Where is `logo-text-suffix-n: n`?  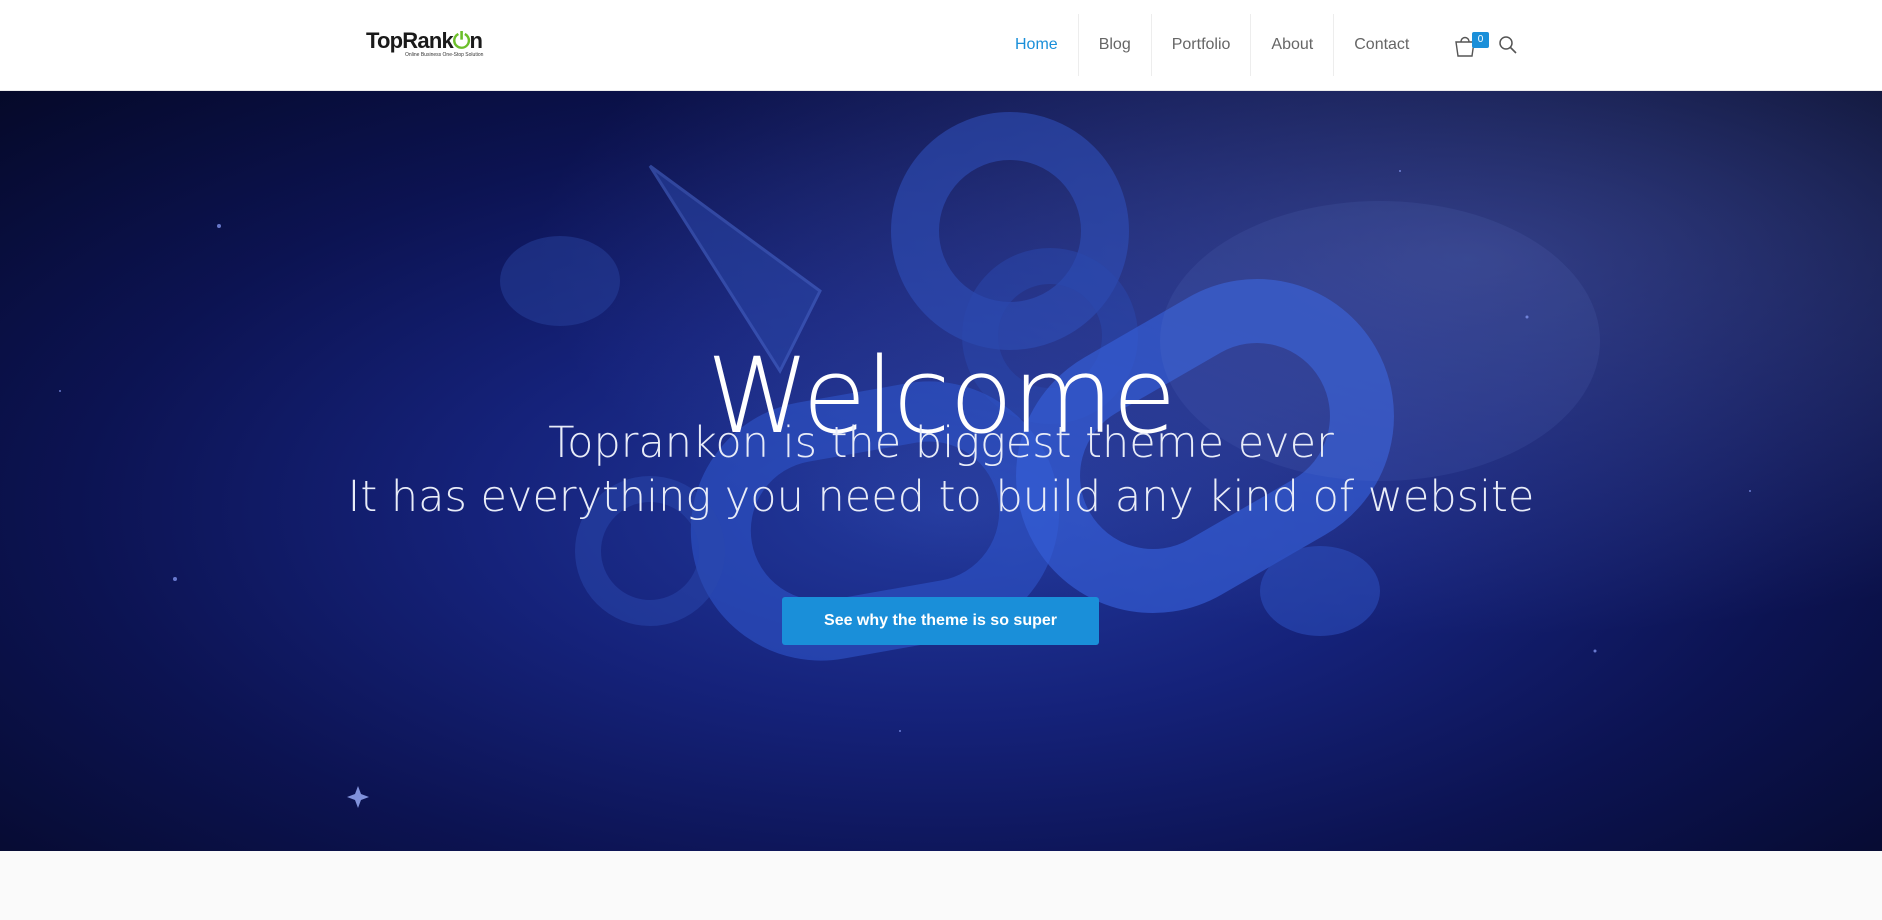
logo-text-suffix-n: n is located at coordinates (476, 40).